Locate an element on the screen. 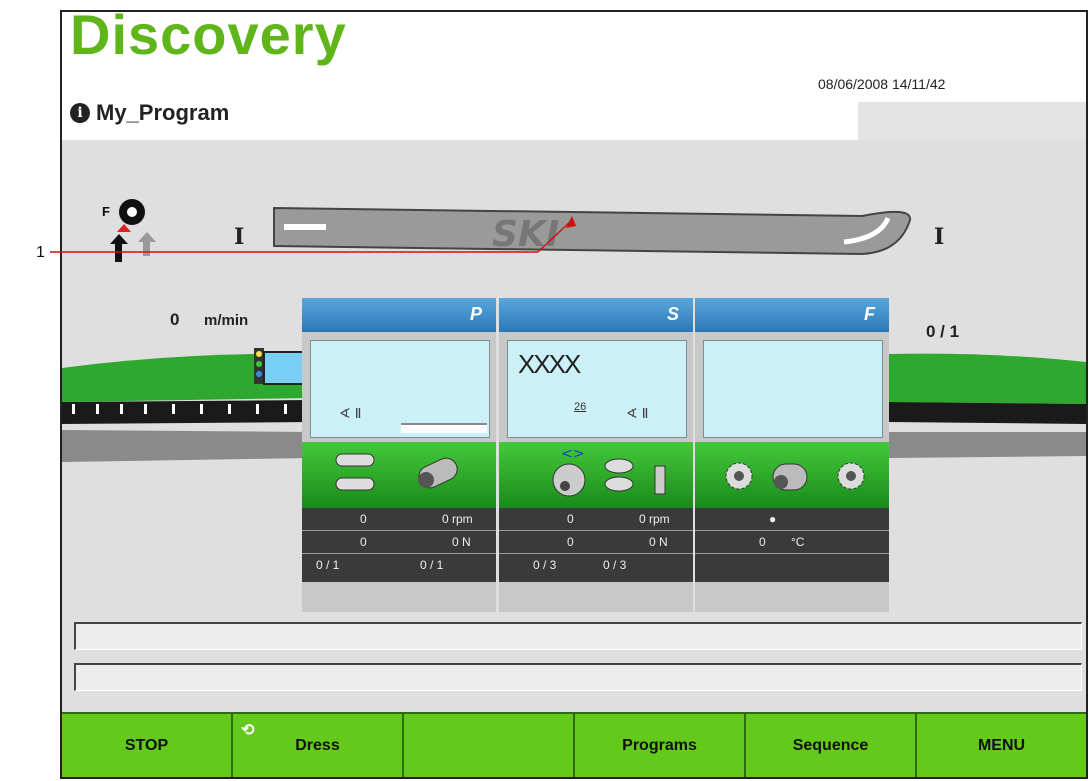  unit-p-data: 00 rpm 00 N 0 / 10 / 1 is located at coordinates (399, 545).